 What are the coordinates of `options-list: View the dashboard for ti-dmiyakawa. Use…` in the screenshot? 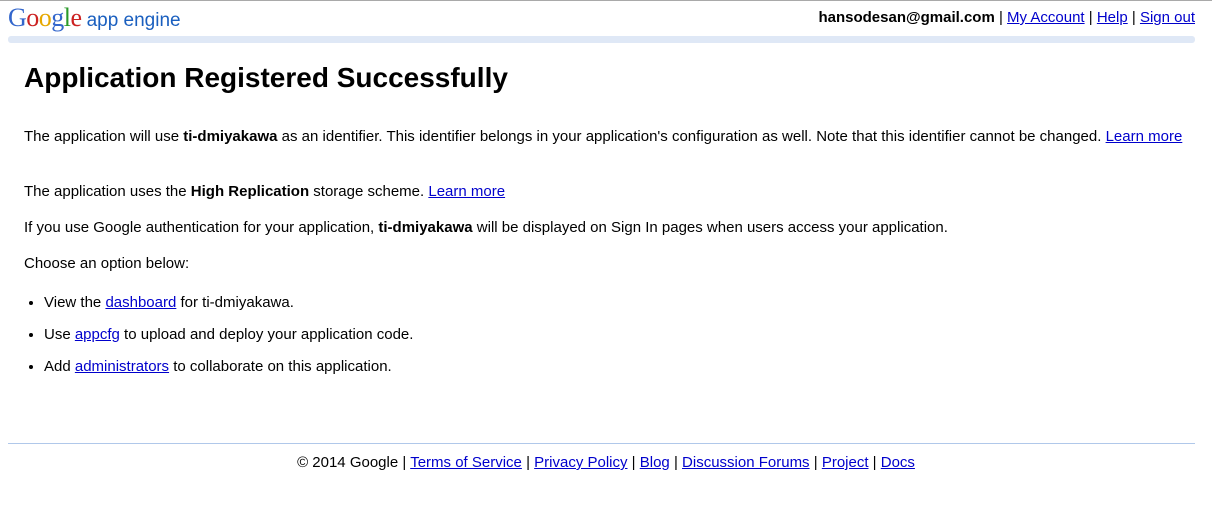 It's located at (218, 341).